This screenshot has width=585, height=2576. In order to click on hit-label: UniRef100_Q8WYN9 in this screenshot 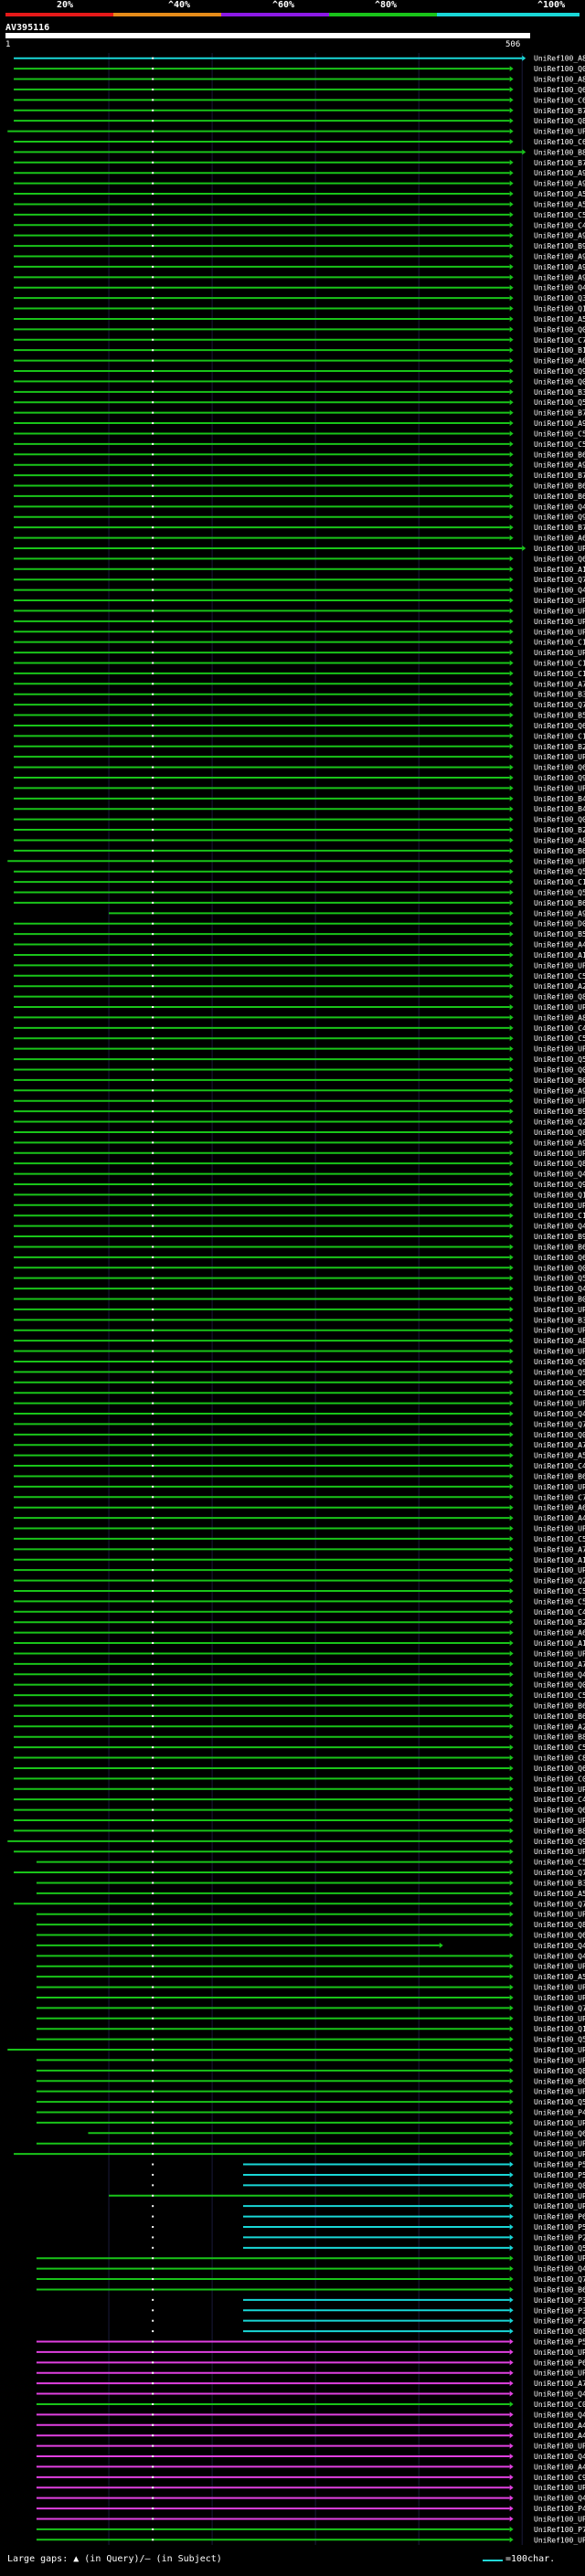, I will do `click(560, 1925)`.